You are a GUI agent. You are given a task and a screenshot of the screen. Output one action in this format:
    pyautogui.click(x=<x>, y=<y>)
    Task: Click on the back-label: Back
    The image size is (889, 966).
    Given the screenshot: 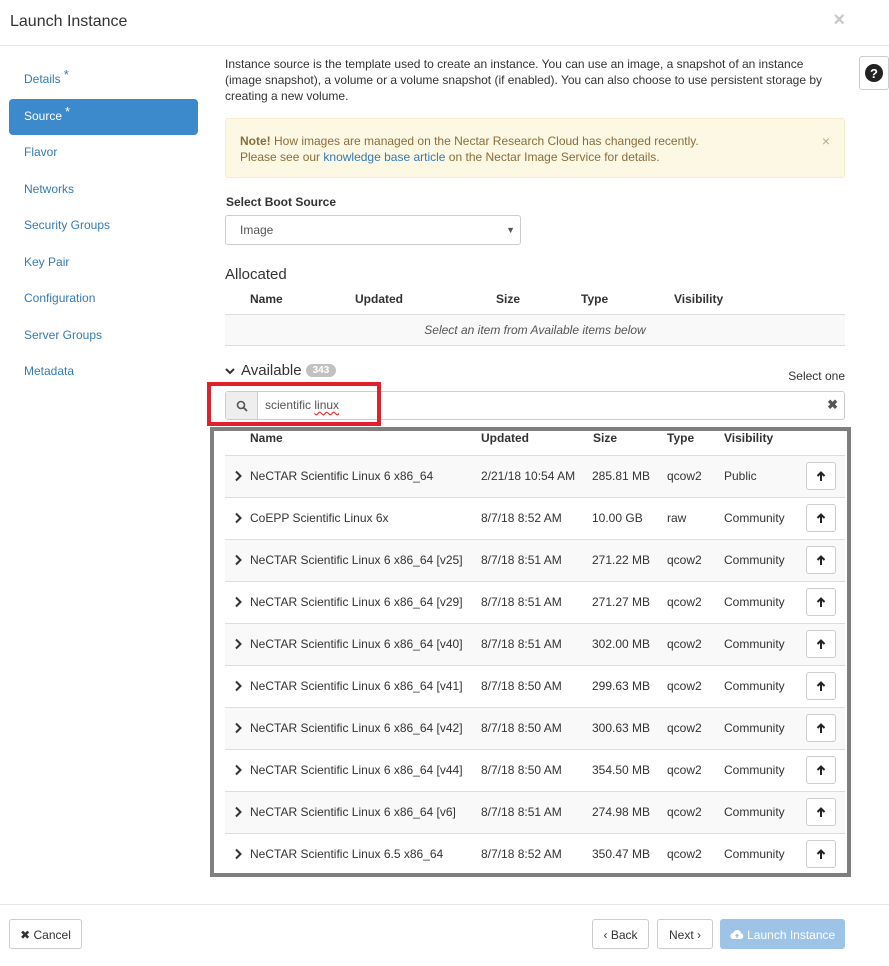 What is the action you would take?
    pyautogui.click(x=624, y=935)
    